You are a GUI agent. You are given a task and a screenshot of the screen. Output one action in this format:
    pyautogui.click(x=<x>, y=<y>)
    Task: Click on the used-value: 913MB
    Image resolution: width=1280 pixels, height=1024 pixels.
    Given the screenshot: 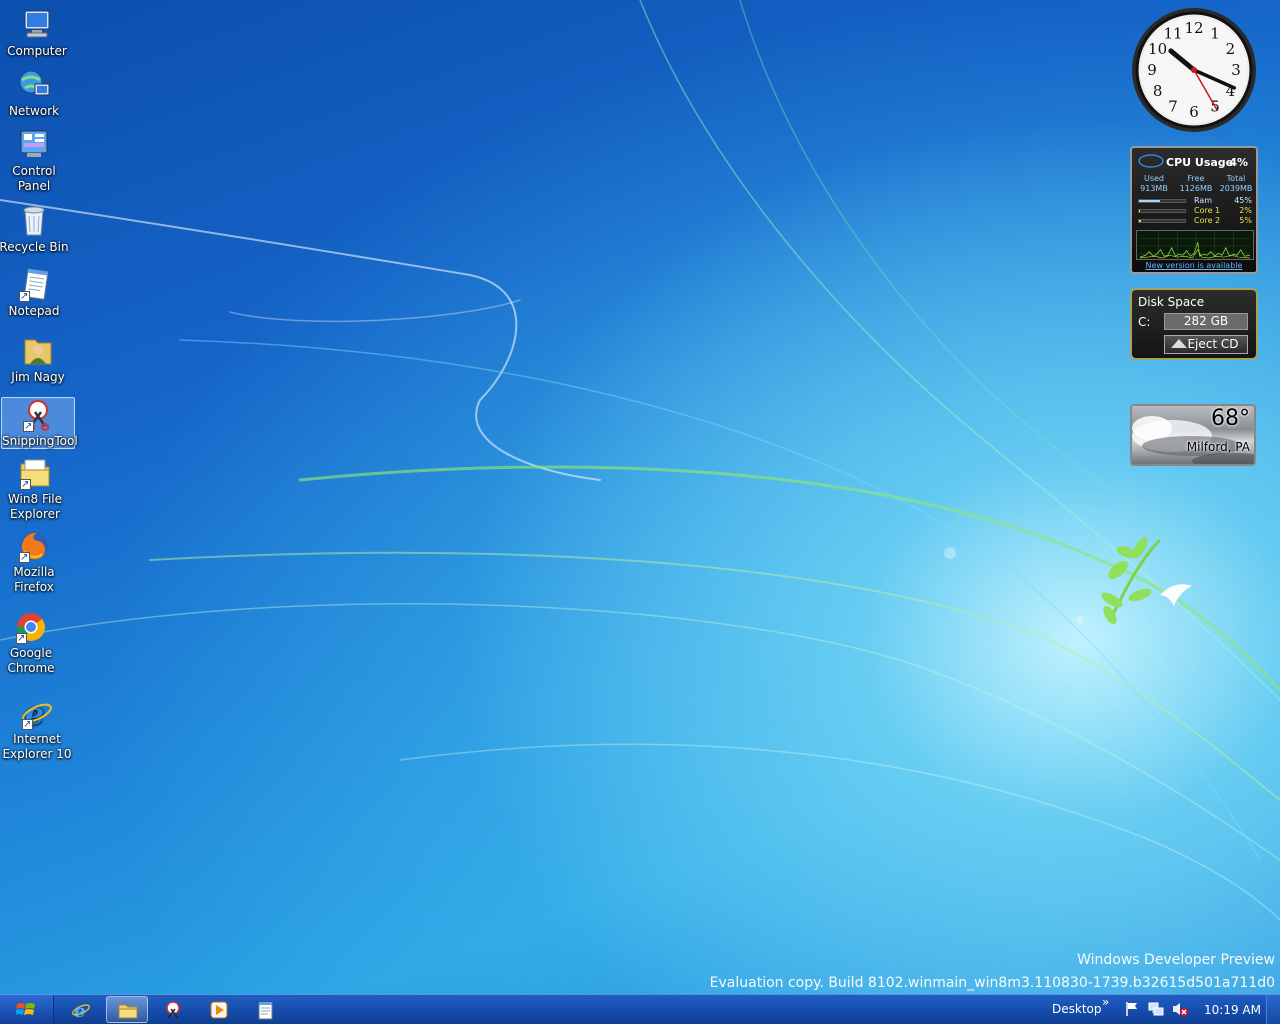 What is the action you would take?
    pyautogui.click(x=1154, y=188)
    